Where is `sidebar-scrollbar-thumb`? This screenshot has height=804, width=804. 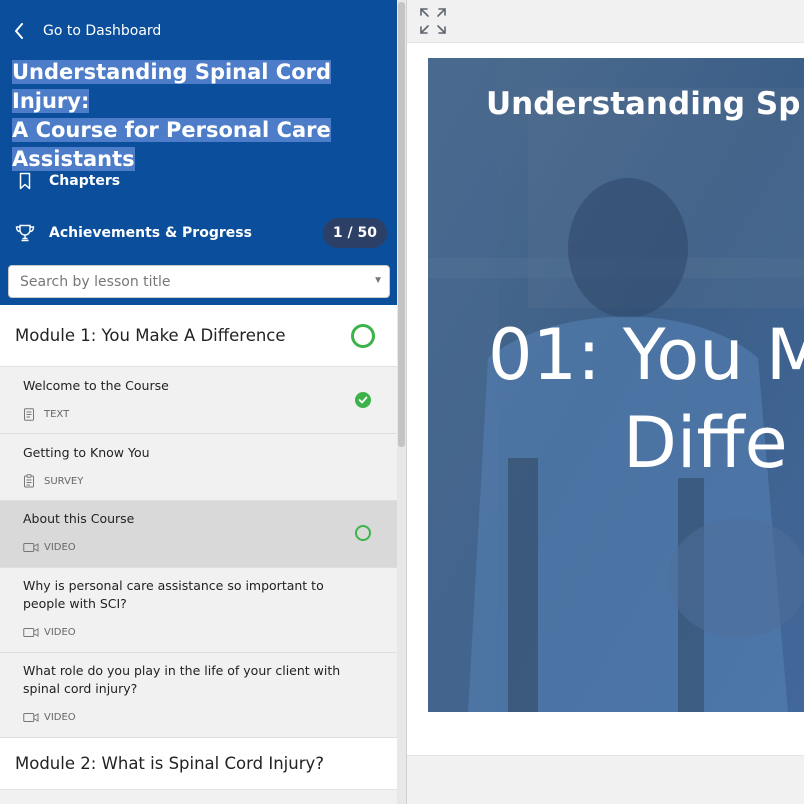
sidebar-scrollbar-thumb is located at coordinates (401, 224).